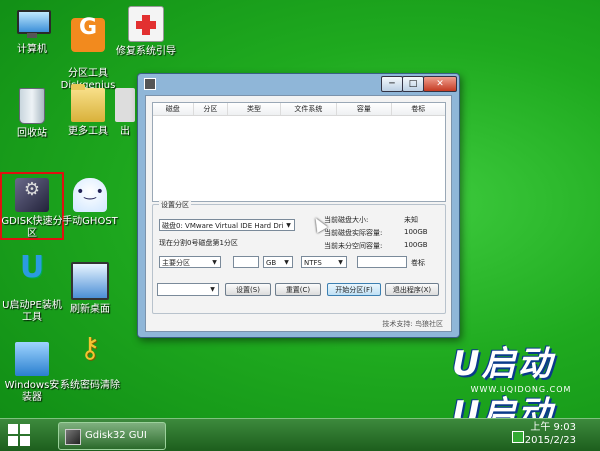 This screenshot has width=600, height=451. Describe the element at coordinates (146, 51) in the screenshot. I see `desktop-icon-label: 修复系统引导` at that location.